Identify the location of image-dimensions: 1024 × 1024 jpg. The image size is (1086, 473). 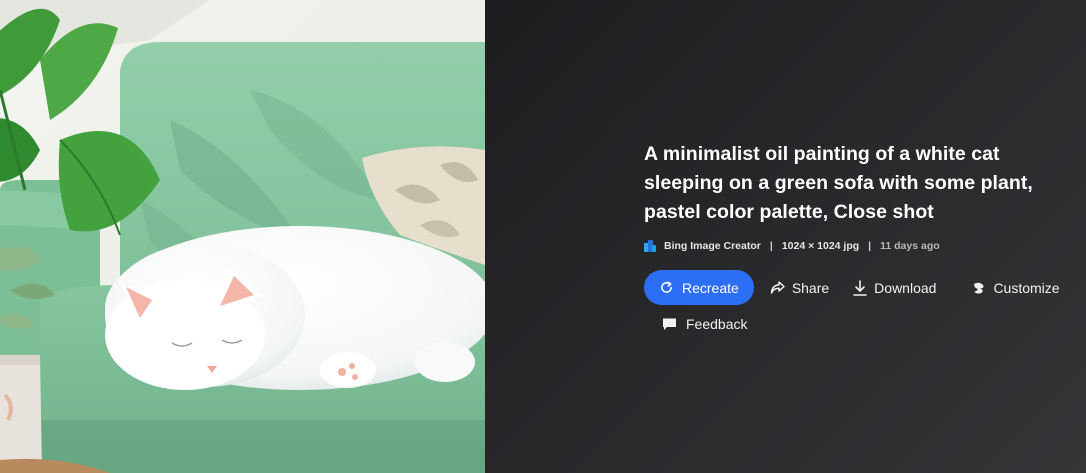
(820, 246).